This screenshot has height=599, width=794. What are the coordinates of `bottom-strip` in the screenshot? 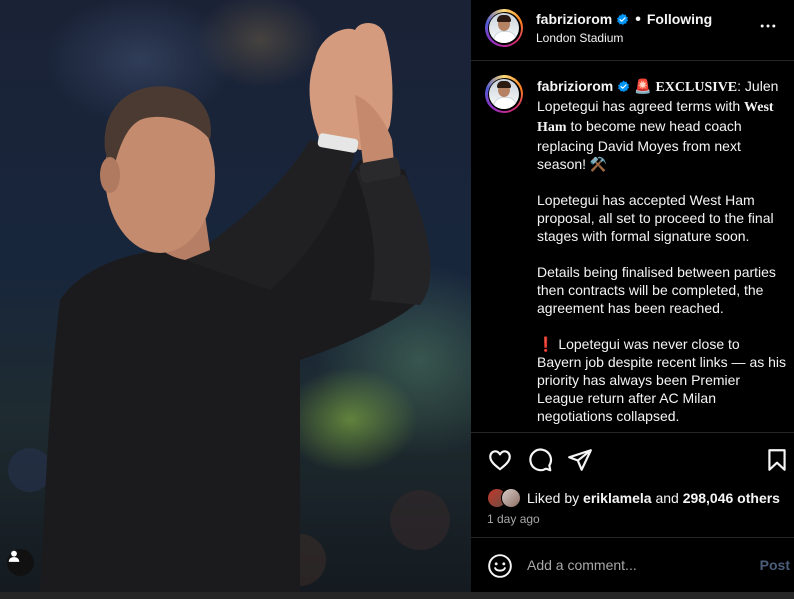 It's located at (397, 595).